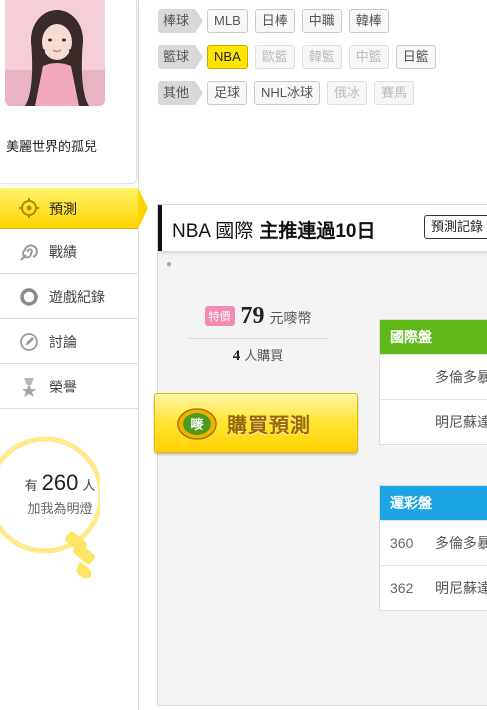 Image resolution: width=487 pixels, height=710 pixels. I want to click on category-row: 其他 足球 NHL冰球 俄冰 賽馬, so click(289, 93).